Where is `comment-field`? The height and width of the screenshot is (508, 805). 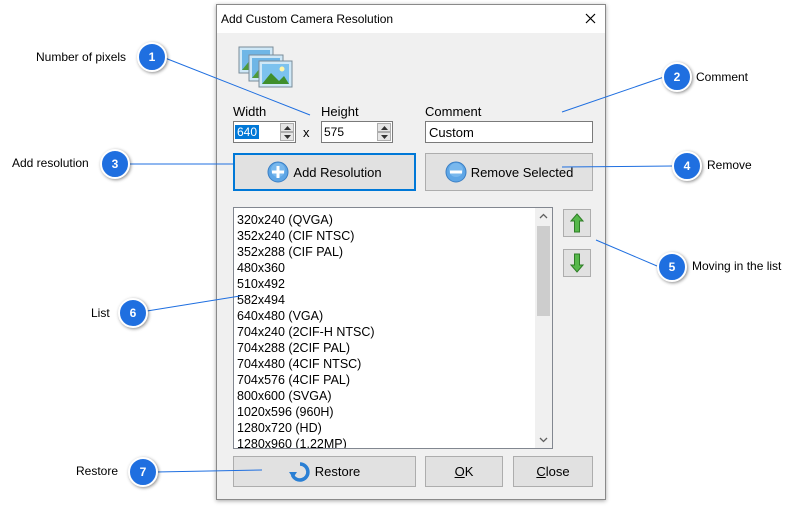 comment-field is located at coordinates (509, 132).